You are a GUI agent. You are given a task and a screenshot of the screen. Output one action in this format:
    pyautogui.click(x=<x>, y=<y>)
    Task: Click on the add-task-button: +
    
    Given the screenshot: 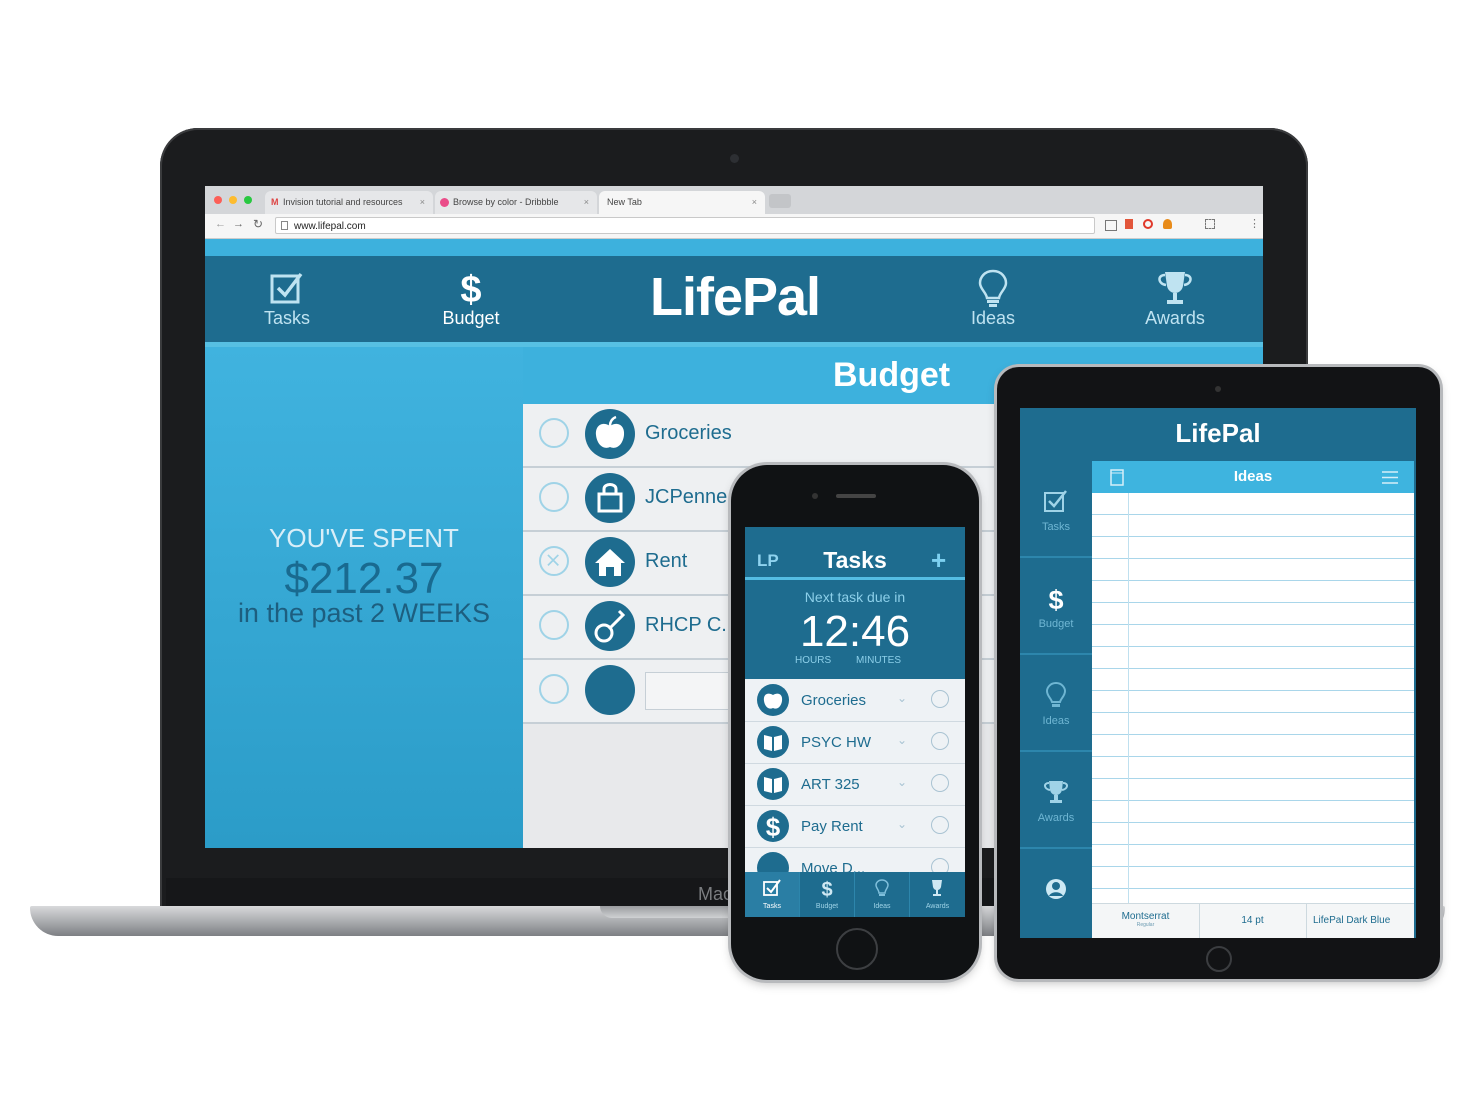 What is the action you would take?
    pyautogui.click(x=938, y=560)
    